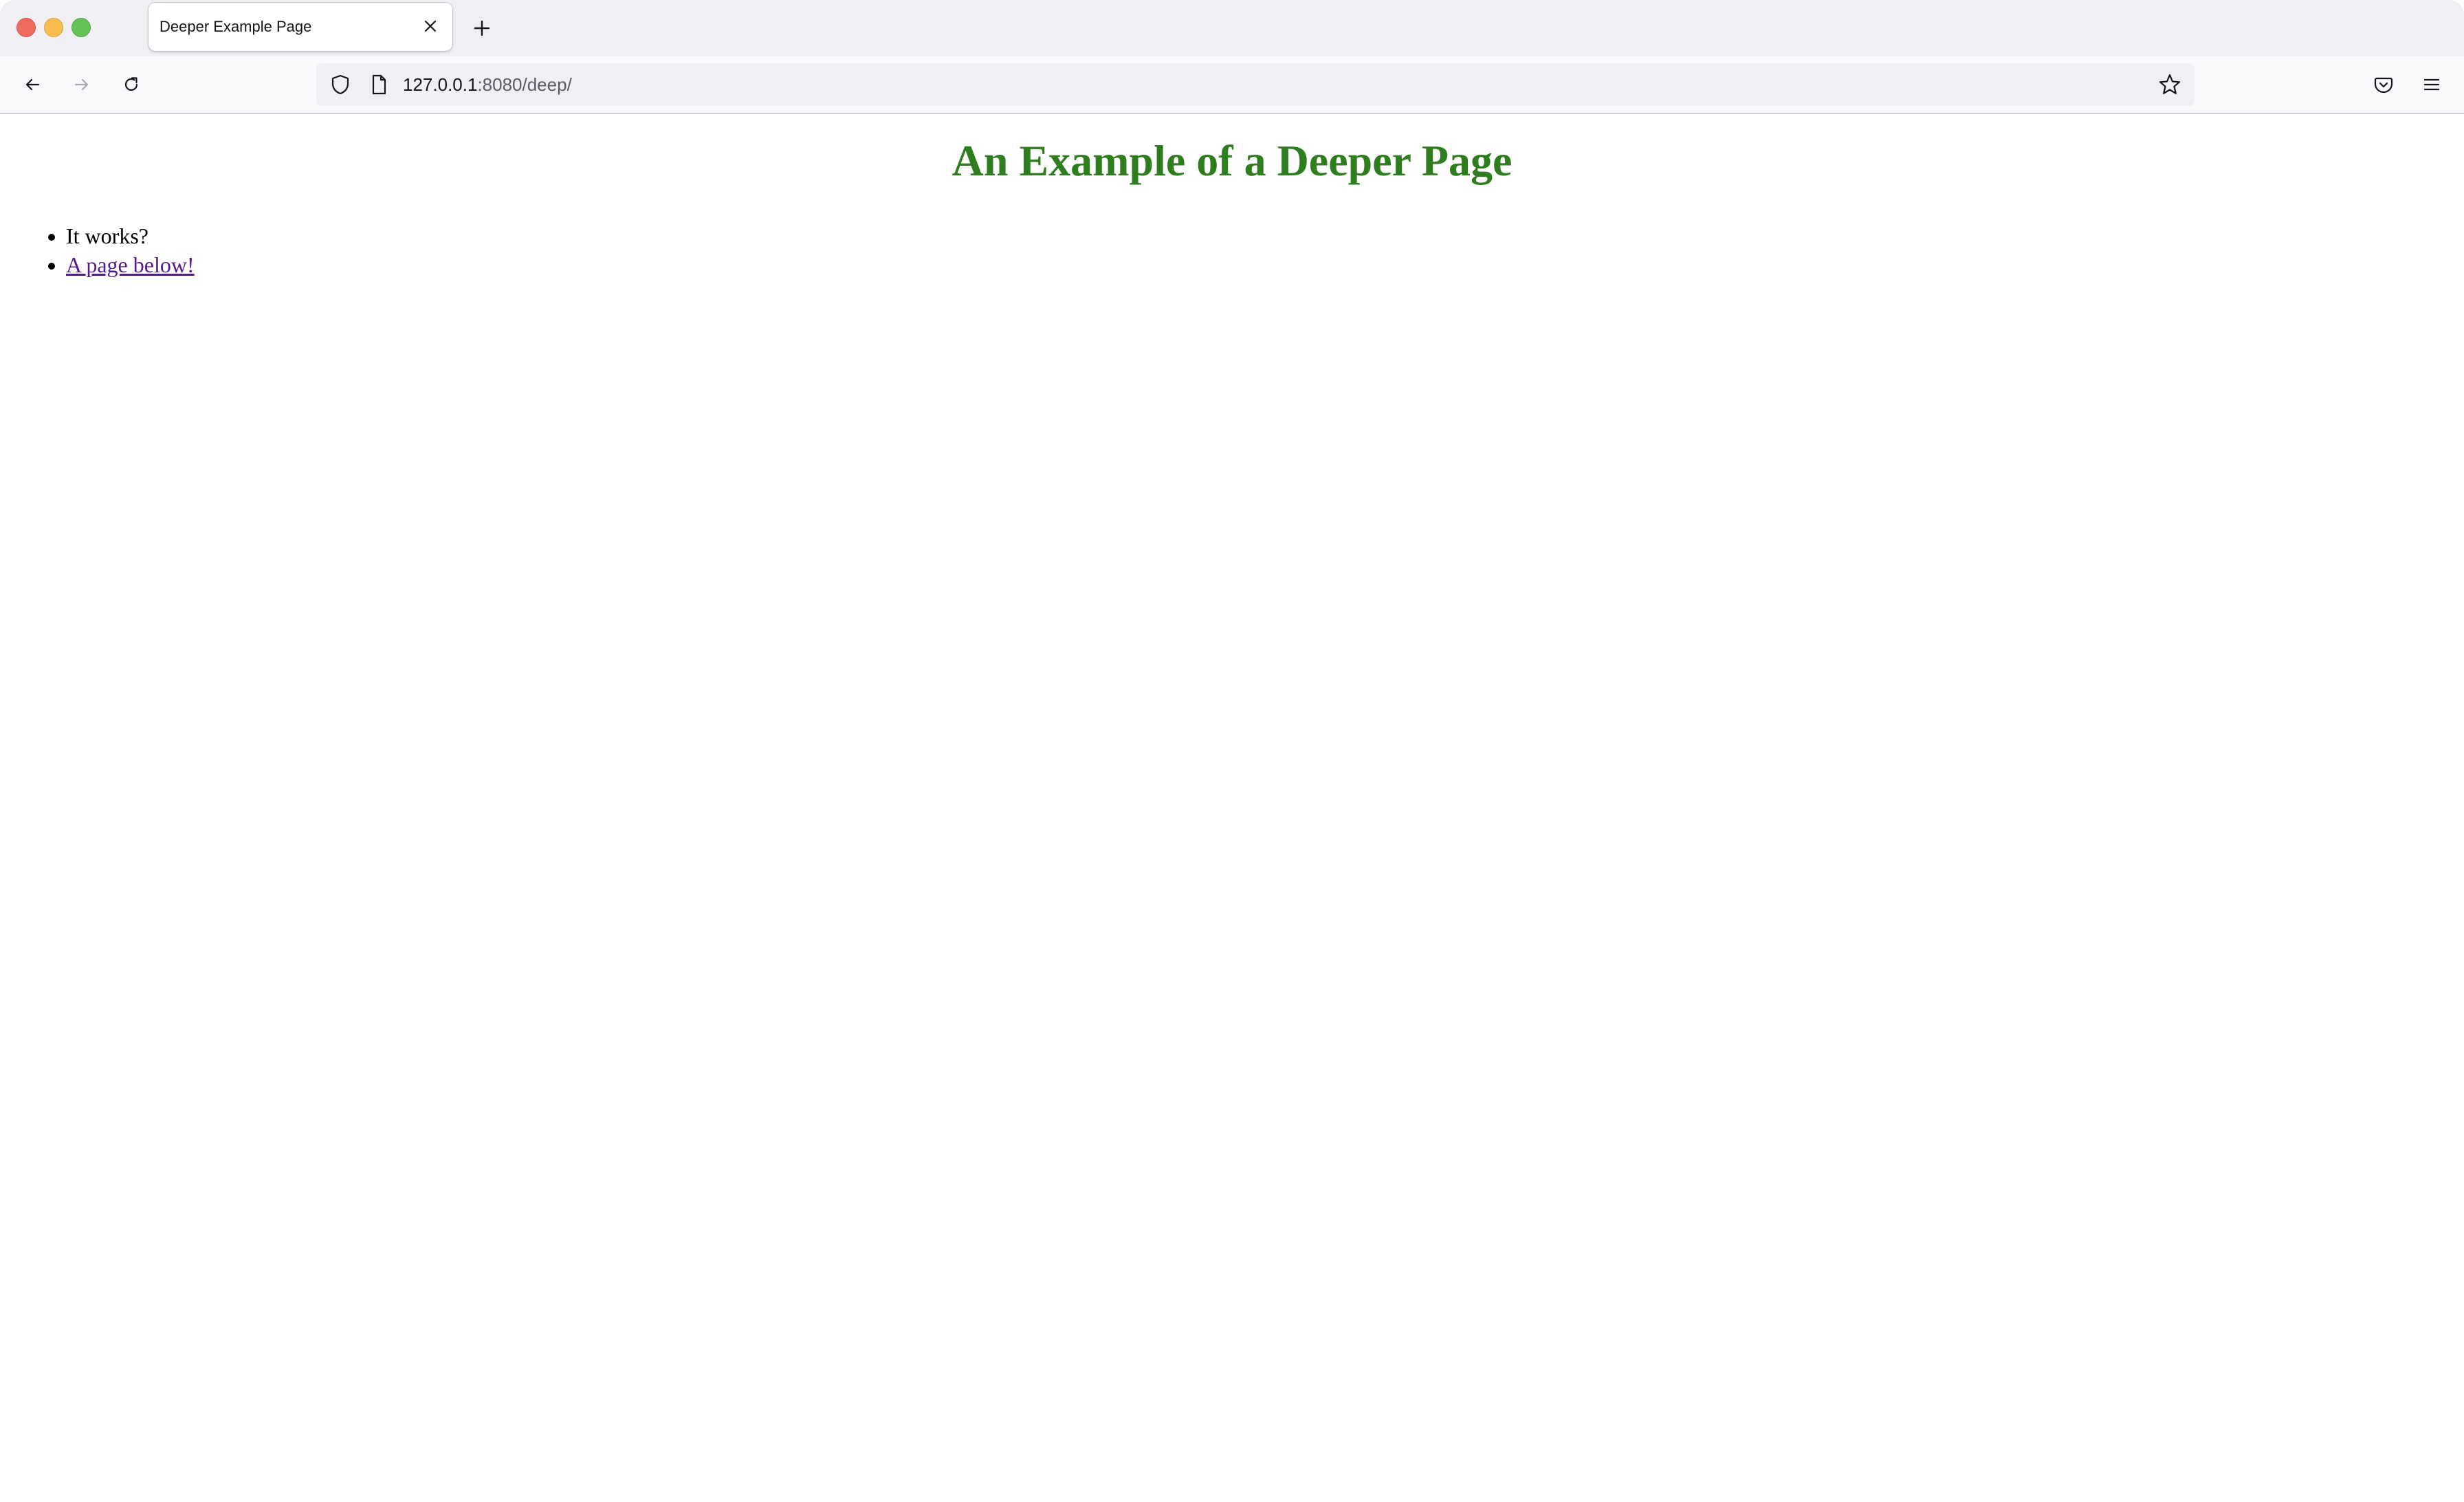 The height and width of the screenshot is (1502, 2464). I want to click on list-item: A page below!, so click(130, 264).